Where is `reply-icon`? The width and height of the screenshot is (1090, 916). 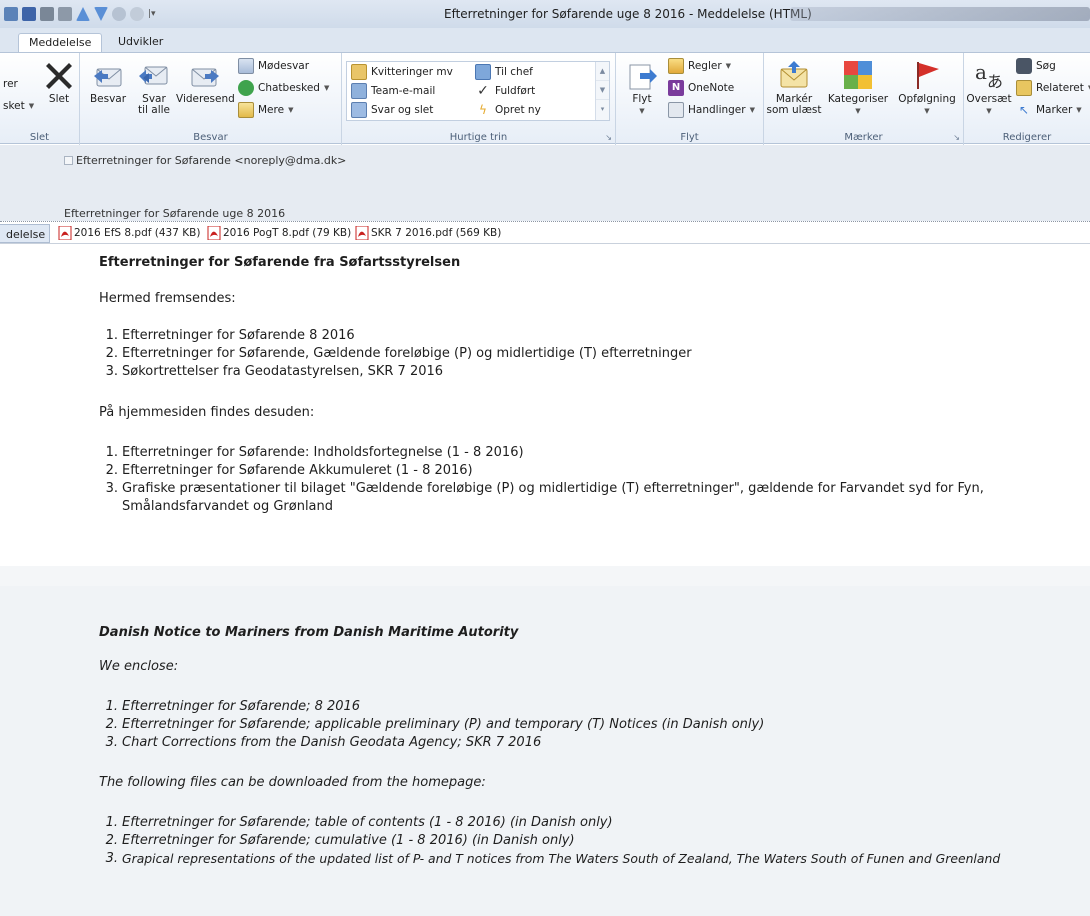
reply-icon is located at coordinates (108, 77).